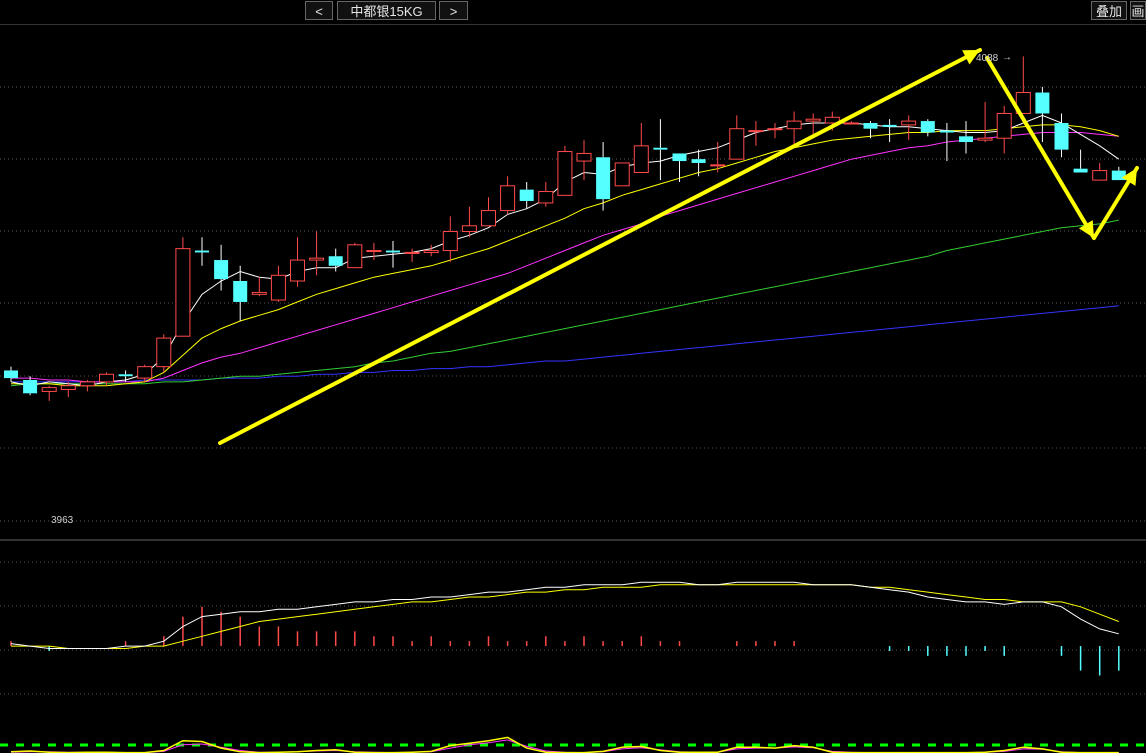 Image resolution: width=1146 pixels, height=753 pixels. Describe the element at coordinates (1040, 148) in the screenshot. I see `downtrend-arrow` at that location.